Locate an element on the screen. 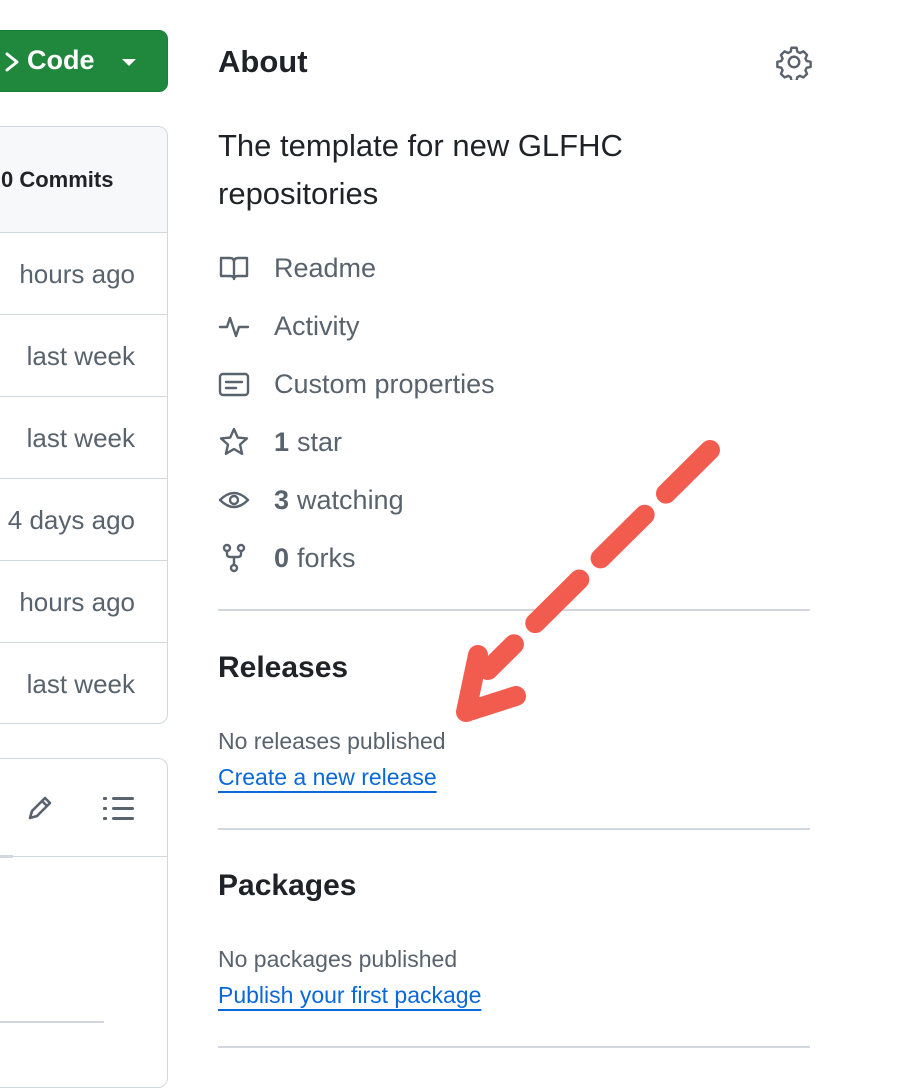 This screenshot has width=918, height=1088. packages-empty-text: No packages published is located at coordinates (338, 959).